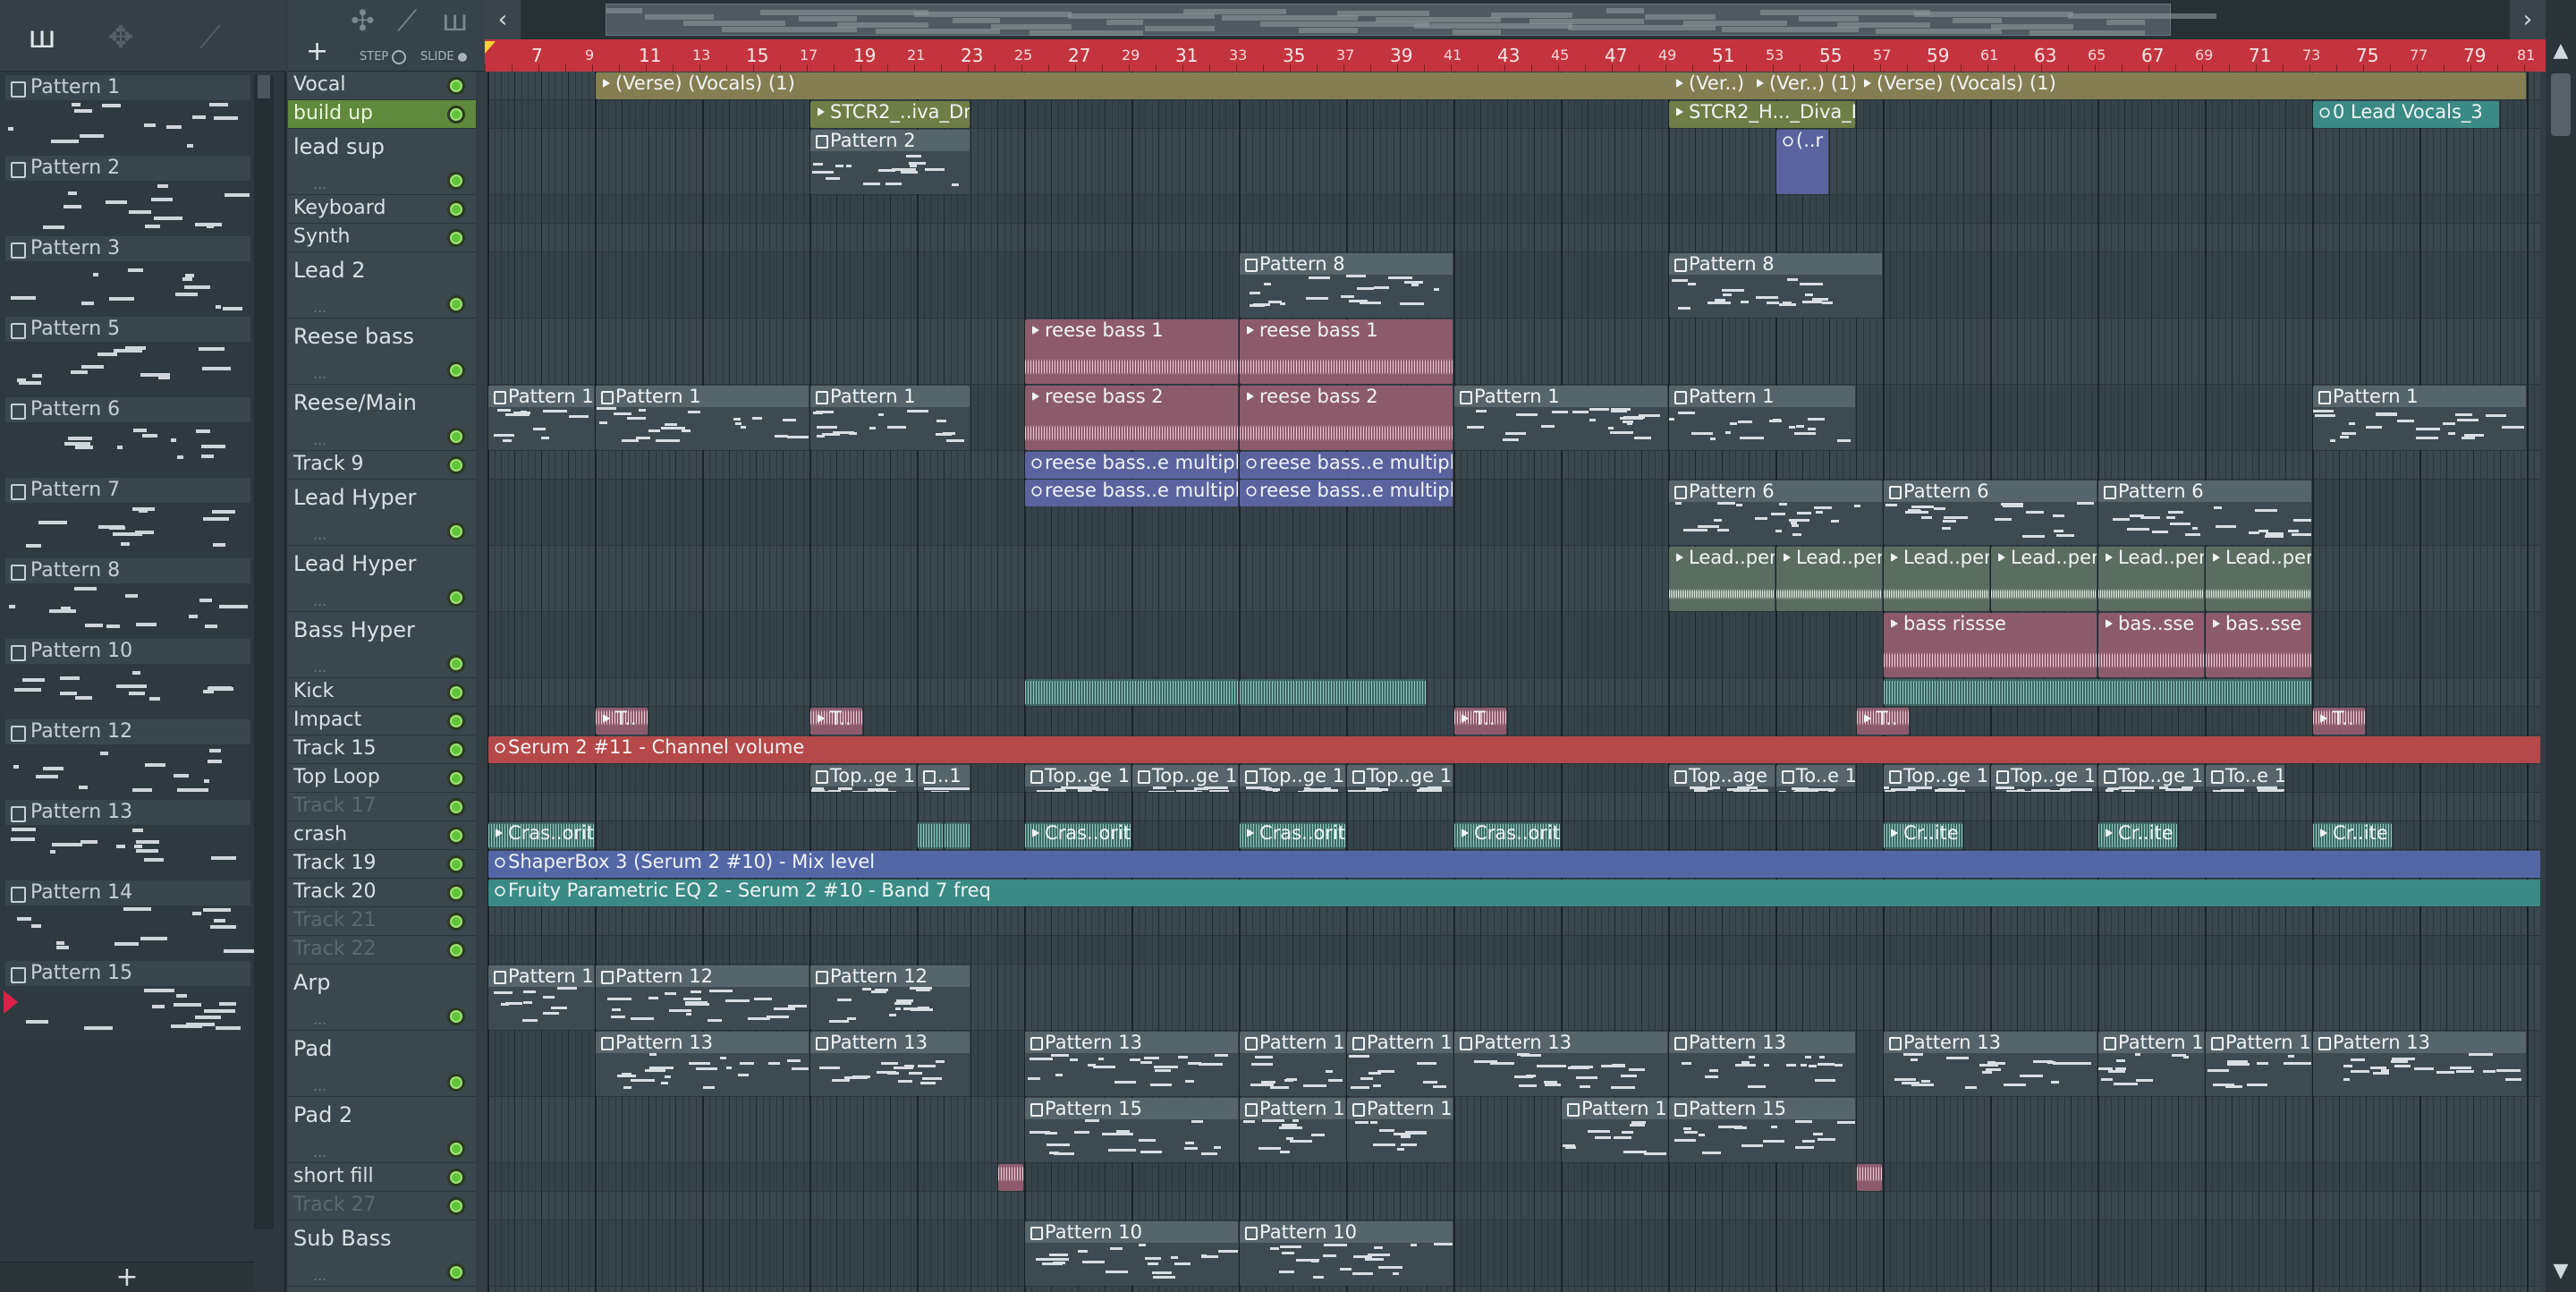 The width and height of the screenshot is (2576, 1292). What do you see at coordinates (382, 893) in the screenshot?
I see `track-header: Track 20` at bounding box center [382, 893].